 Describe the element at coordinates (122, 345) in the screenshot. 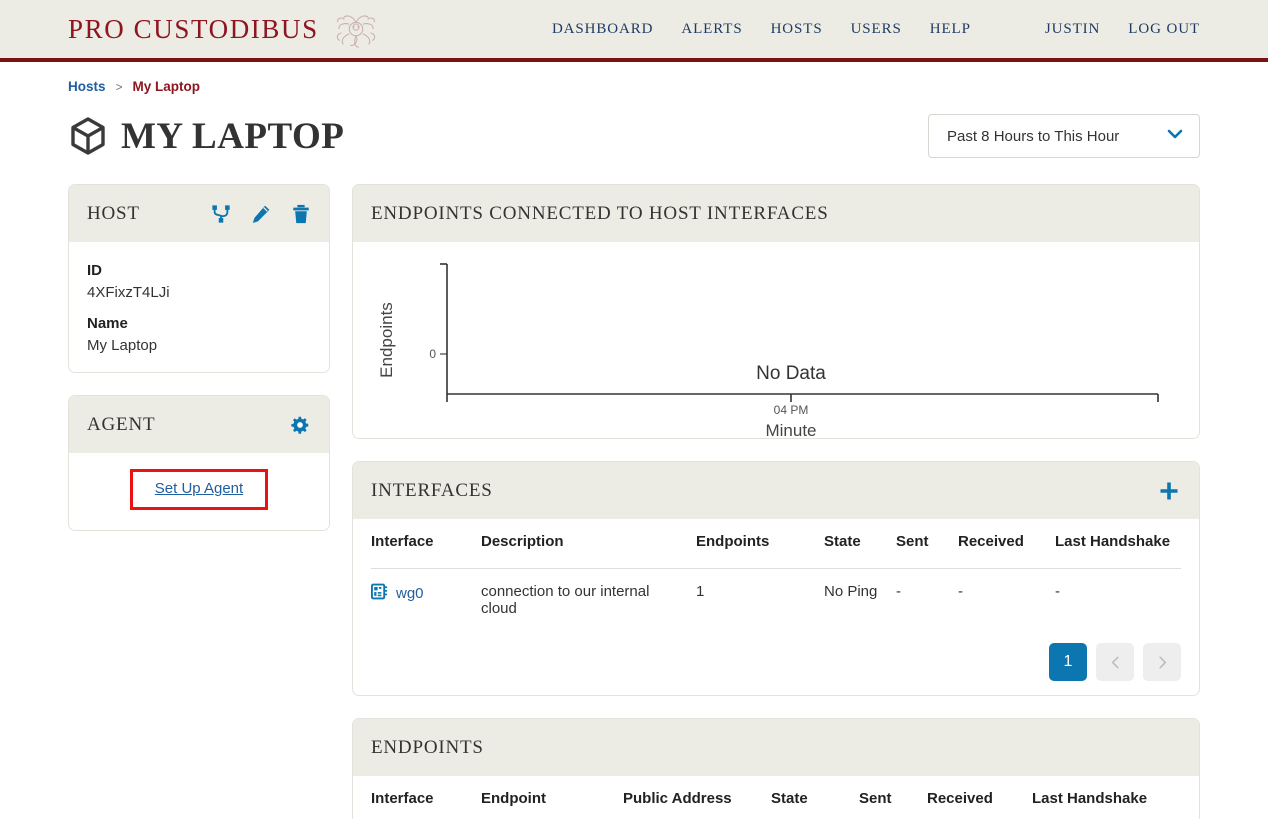

I see `host-field-value-name: My Laptop` at that location.